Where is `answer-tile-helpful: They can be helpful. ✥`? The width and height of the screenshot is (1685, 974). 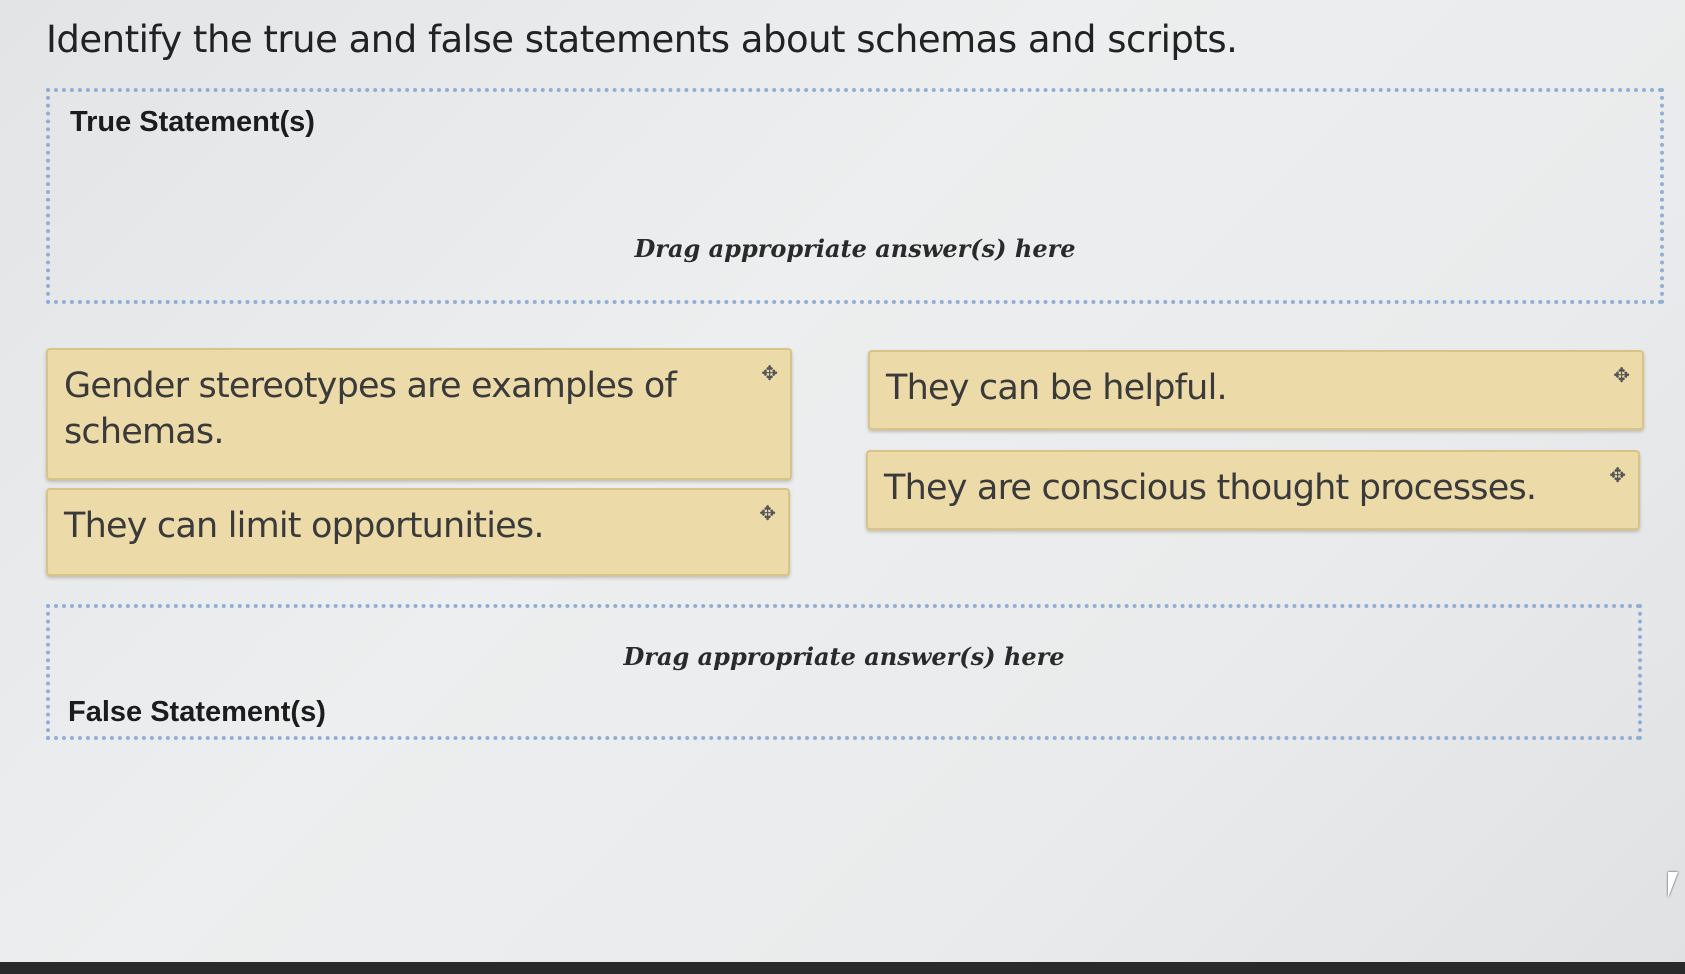 answer-tile-helpful: They can be helpful. ✥ is located at coordinates (1256, 390).